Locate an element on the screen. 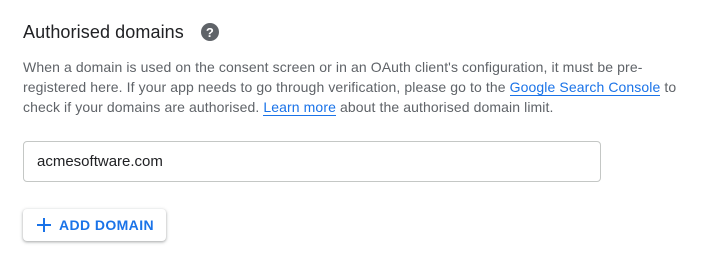  description-text-3: about the authorised domain limit. is located at coordinates (444, 107).